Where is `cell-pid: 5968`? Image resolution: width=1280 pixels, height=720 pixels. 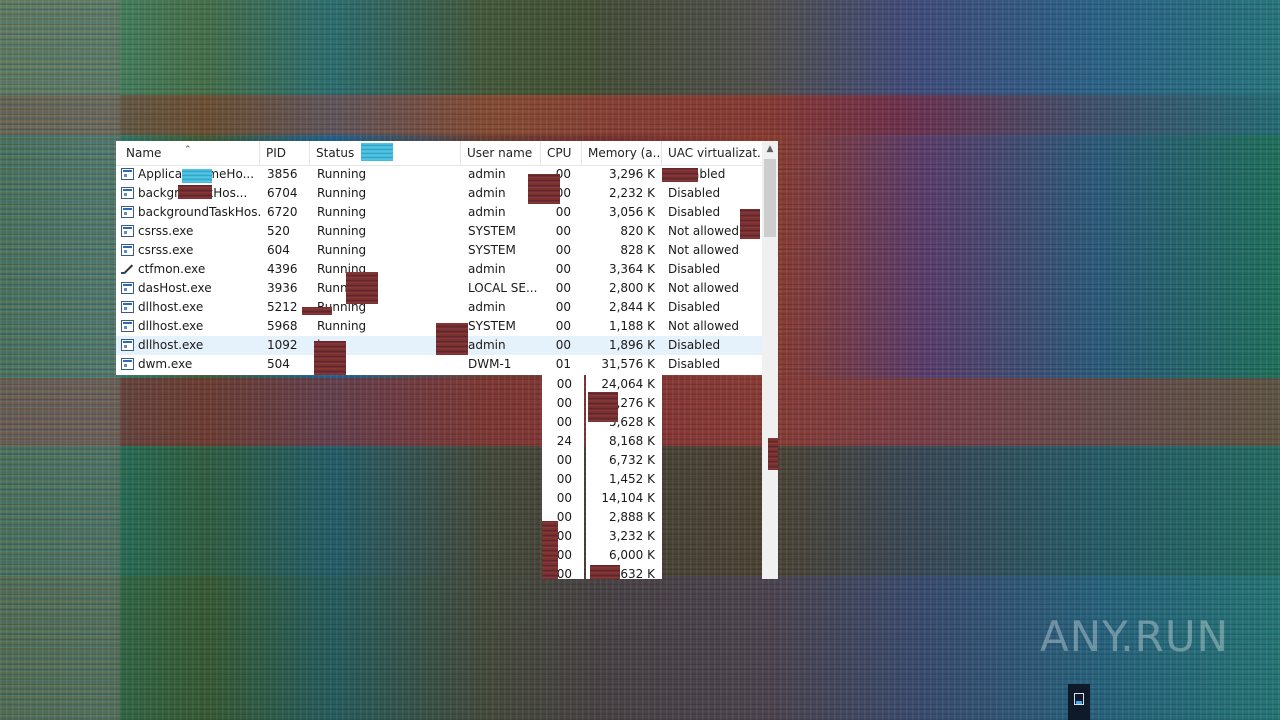
cell-pid: 5968 is located at coordinates (282, 326).